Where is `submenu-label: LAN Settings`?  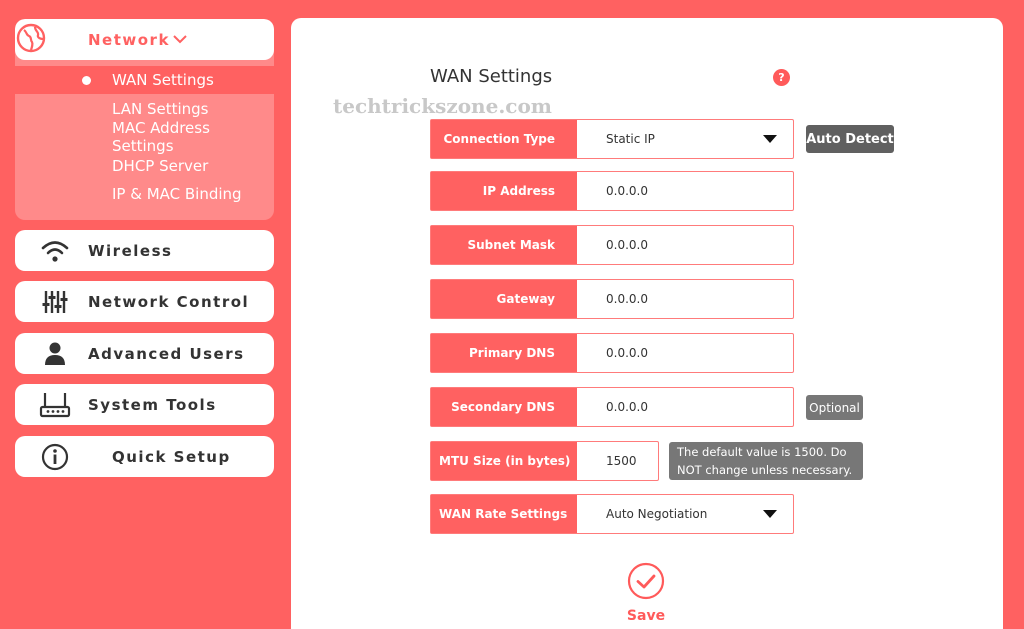 submenu-label: LAN Settings is located at coordinates (160, 109).